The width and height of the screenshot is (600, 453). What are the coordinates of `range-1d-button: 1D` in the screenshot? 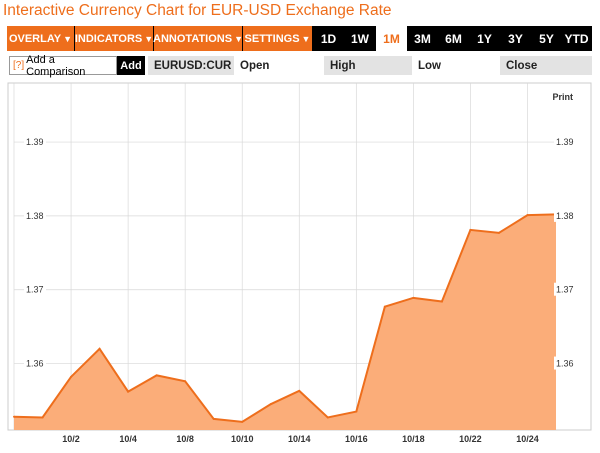 It's located at (328, 38).